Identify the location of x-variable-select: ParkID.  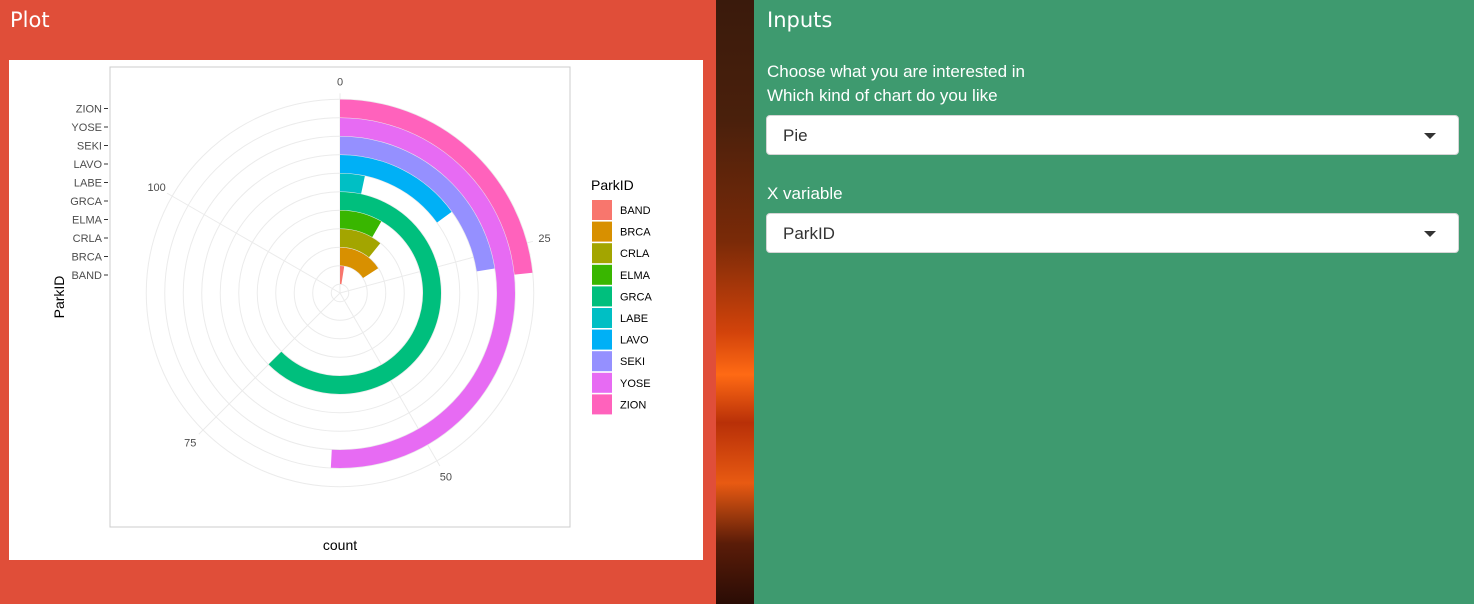
(1112, 233).